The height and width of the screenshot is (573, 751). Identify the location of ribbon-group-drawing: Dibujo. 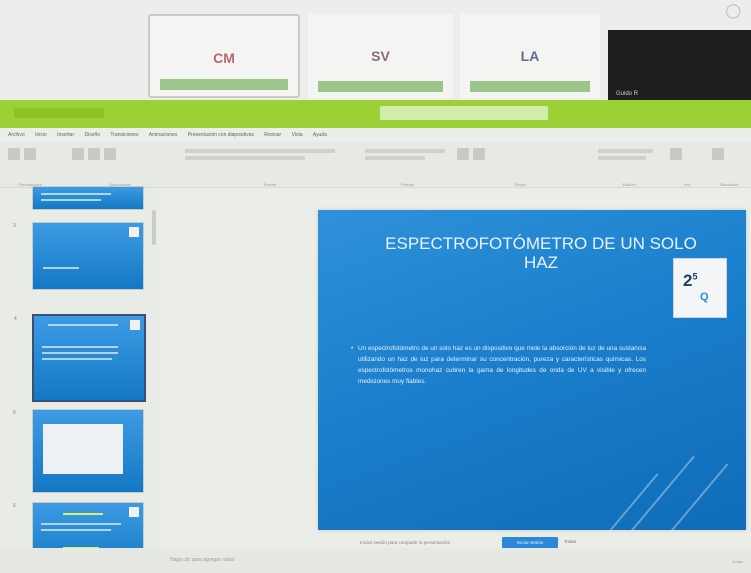
(520, 166).